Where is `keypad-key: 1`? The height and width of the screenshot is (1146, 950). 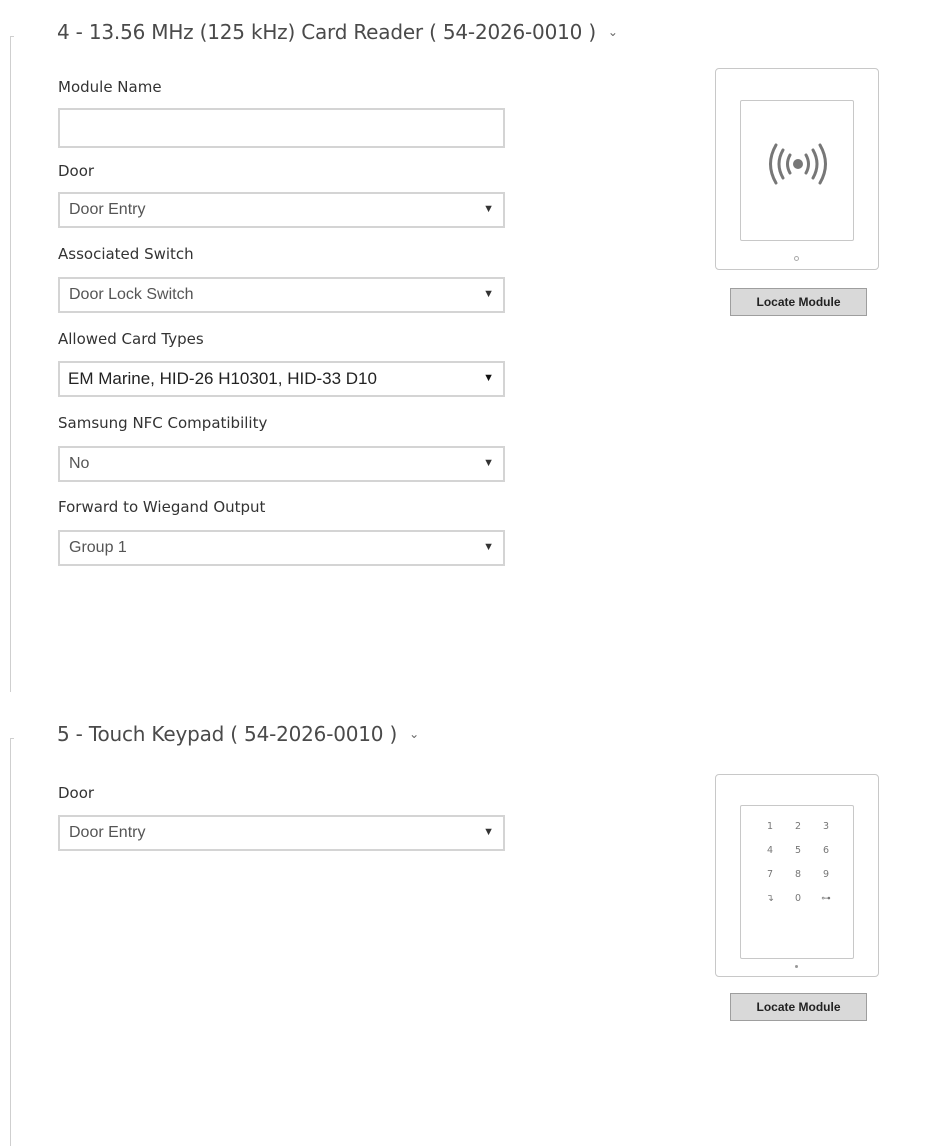 keypad-key: 1 is located at coordinates (770, 826).